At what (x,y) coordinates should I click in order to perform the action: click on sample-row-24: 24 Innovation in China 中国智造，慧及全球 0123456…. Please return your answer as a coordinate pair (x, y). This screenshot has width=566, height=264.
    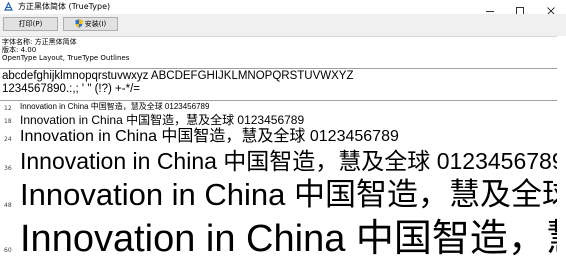
    Looking at the image, I should click on (283, 137).